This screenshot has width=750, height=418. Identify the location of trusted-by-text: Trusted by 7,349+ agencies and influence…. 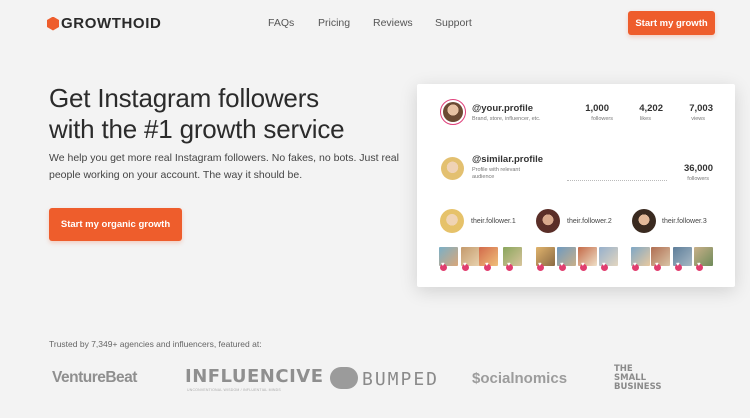
(155, 344).